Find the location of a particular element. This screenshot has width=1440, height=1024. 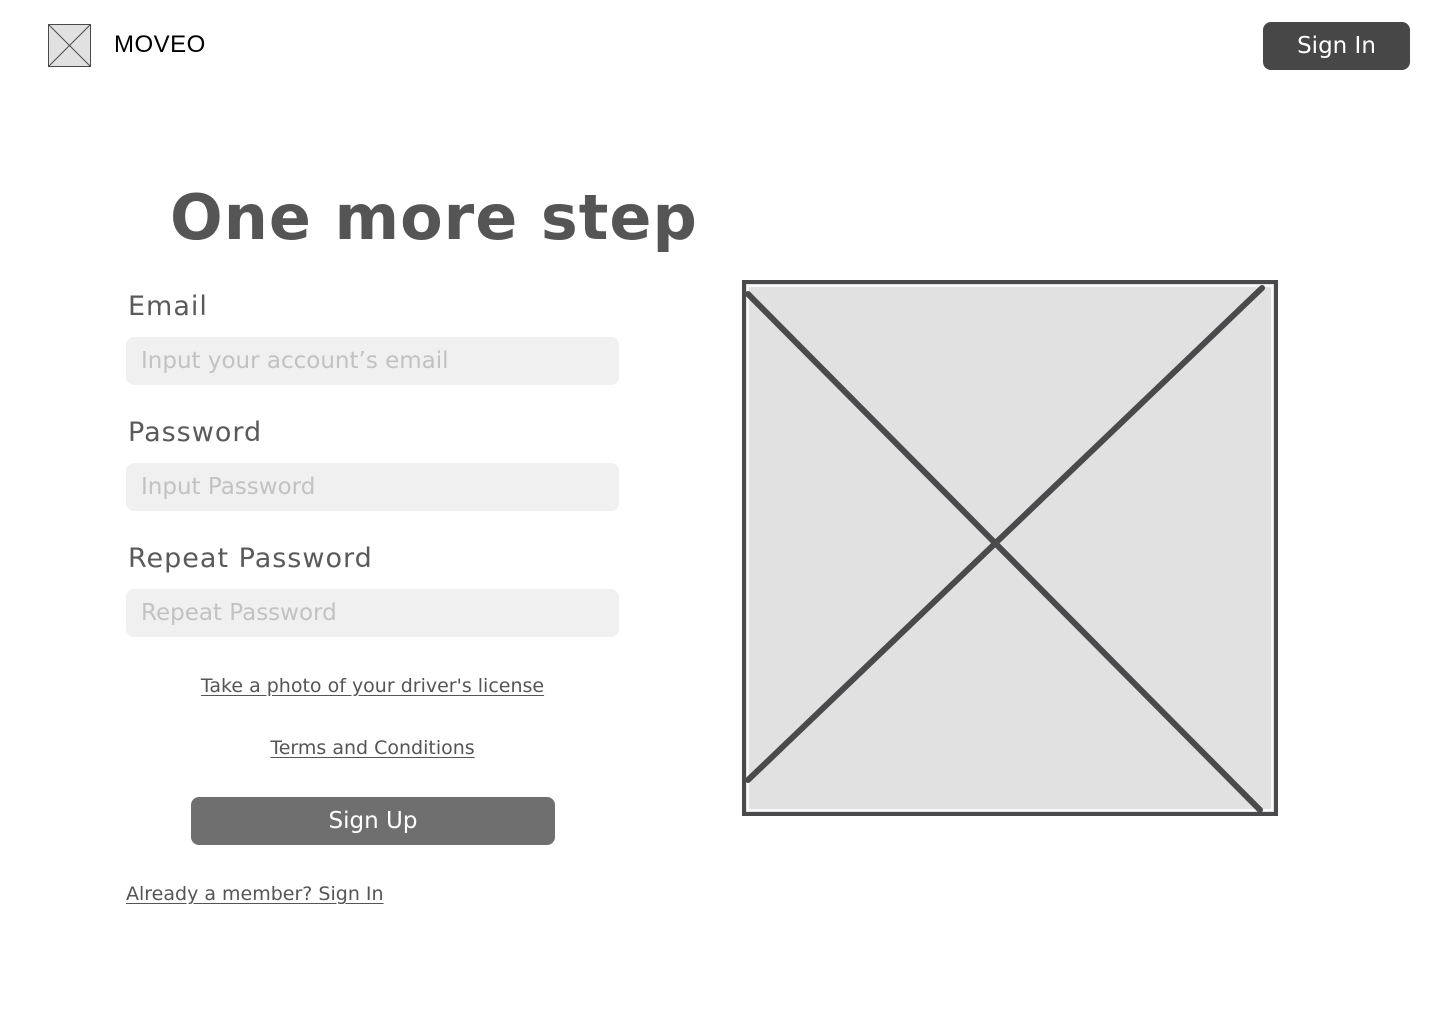

email-label: Email is located at coordinates (168, 306).